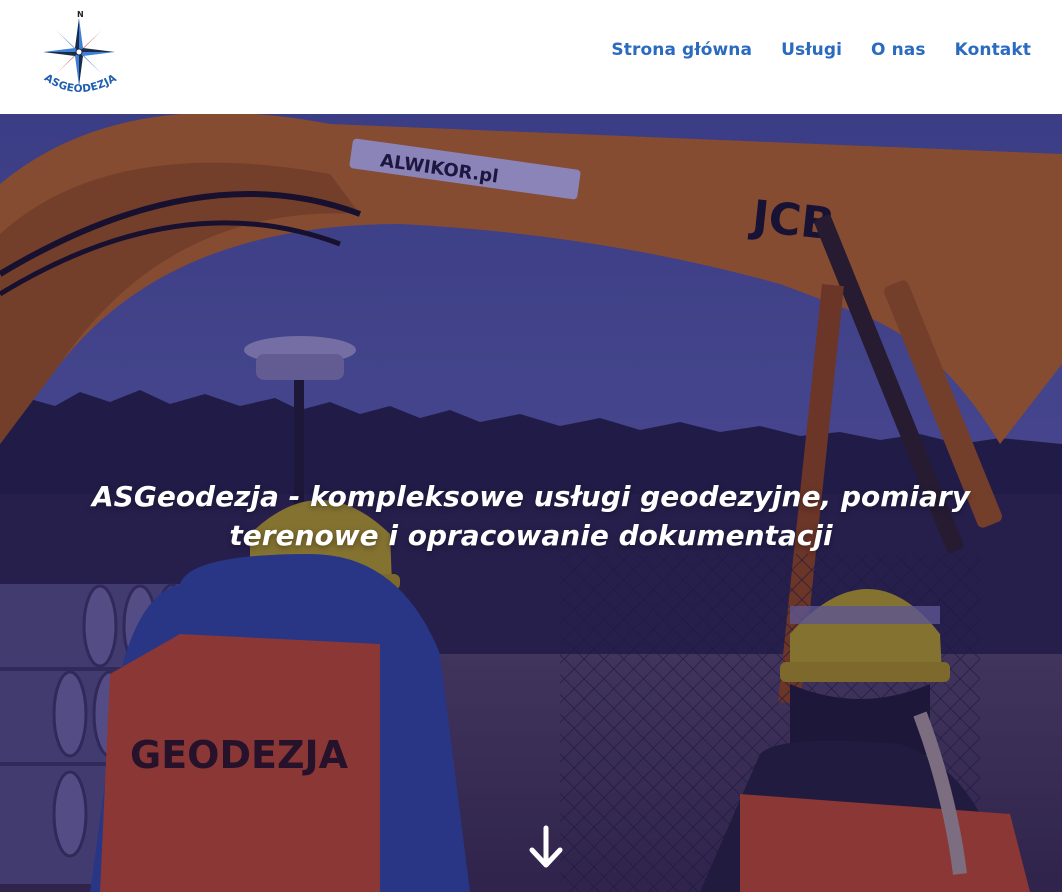 The width and height of the screenshot is (1062, 892). What do you see at coordinates (898, 50) in the screenshot?
I see `nav-link-about: O nas` at bounding box center [898, 50].